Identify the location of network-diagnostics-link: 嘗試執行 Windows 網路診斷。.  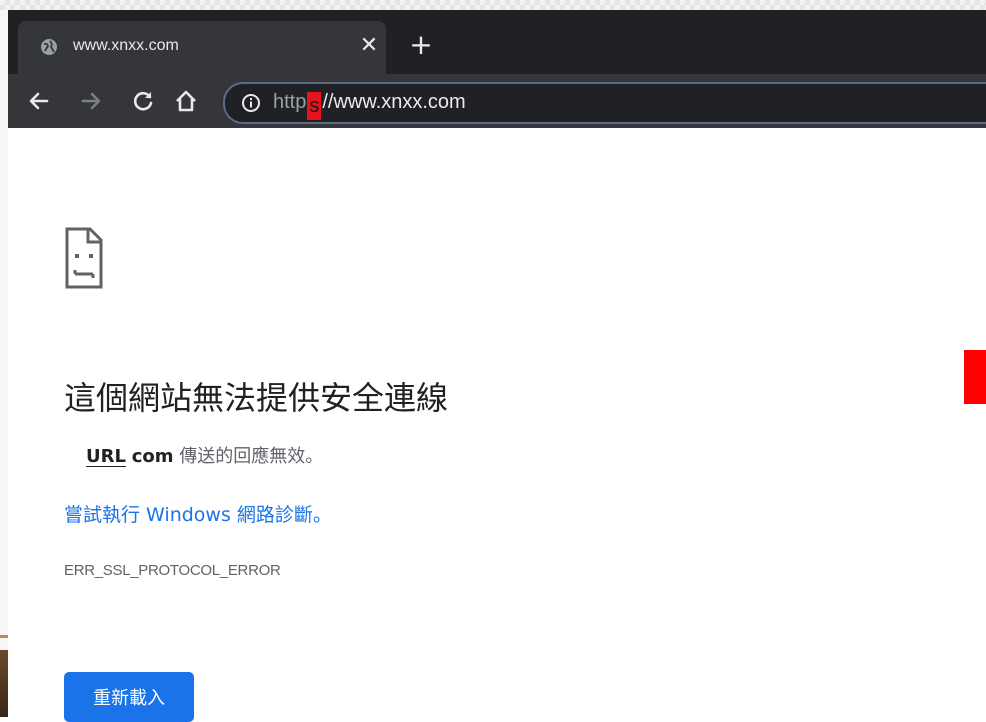
(198, 513).